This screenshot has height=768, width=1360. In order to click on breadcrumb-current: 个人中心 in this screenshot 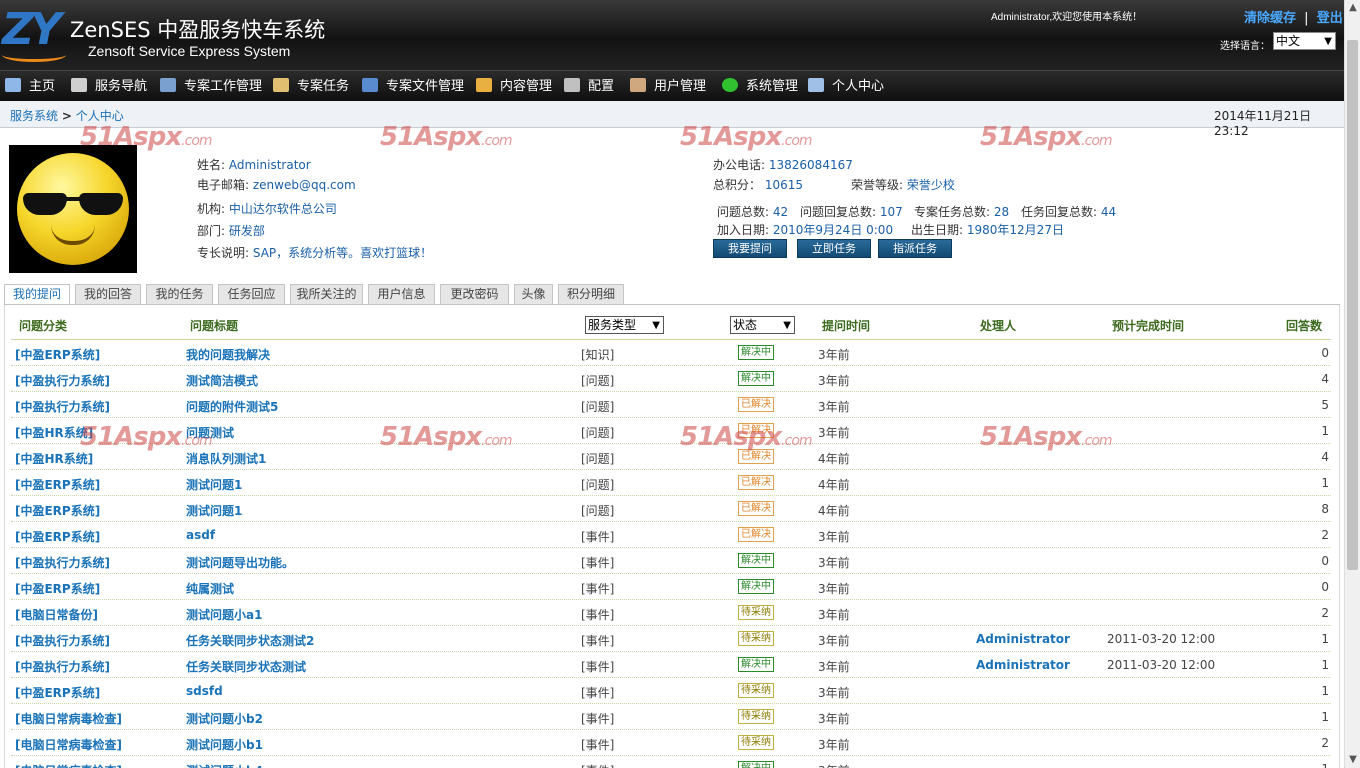, I will do `click(100, 116)`.